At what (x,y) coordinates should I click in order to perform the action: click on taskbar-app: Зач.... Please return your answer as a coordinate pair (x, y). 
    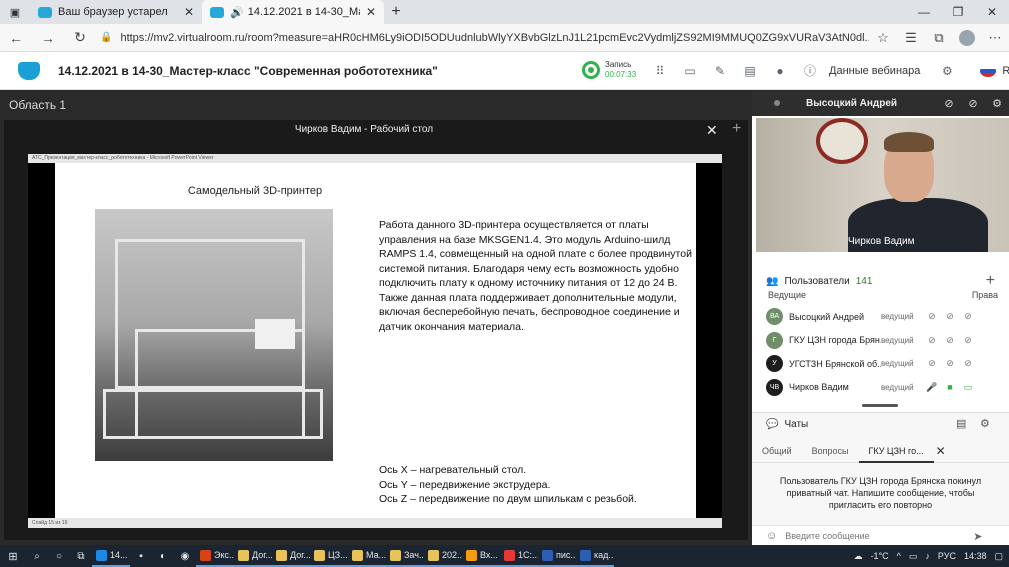
    Looking at the image, I should click on (405, 556).